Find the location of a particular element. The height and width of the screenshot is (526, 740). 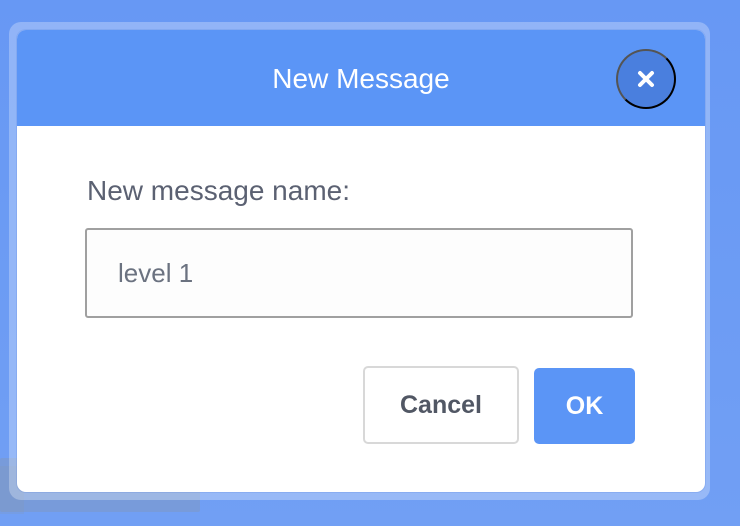

close-icon is located at coordinates (646, 79).